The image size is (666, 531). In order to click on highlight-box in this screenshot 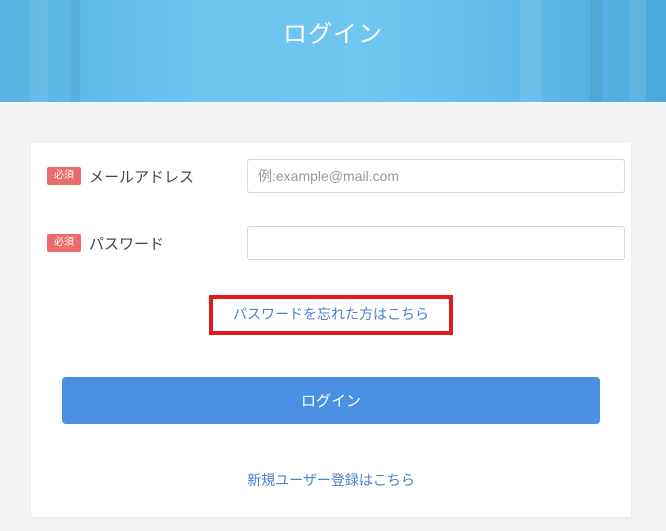, I will do `click(331, 315)`.